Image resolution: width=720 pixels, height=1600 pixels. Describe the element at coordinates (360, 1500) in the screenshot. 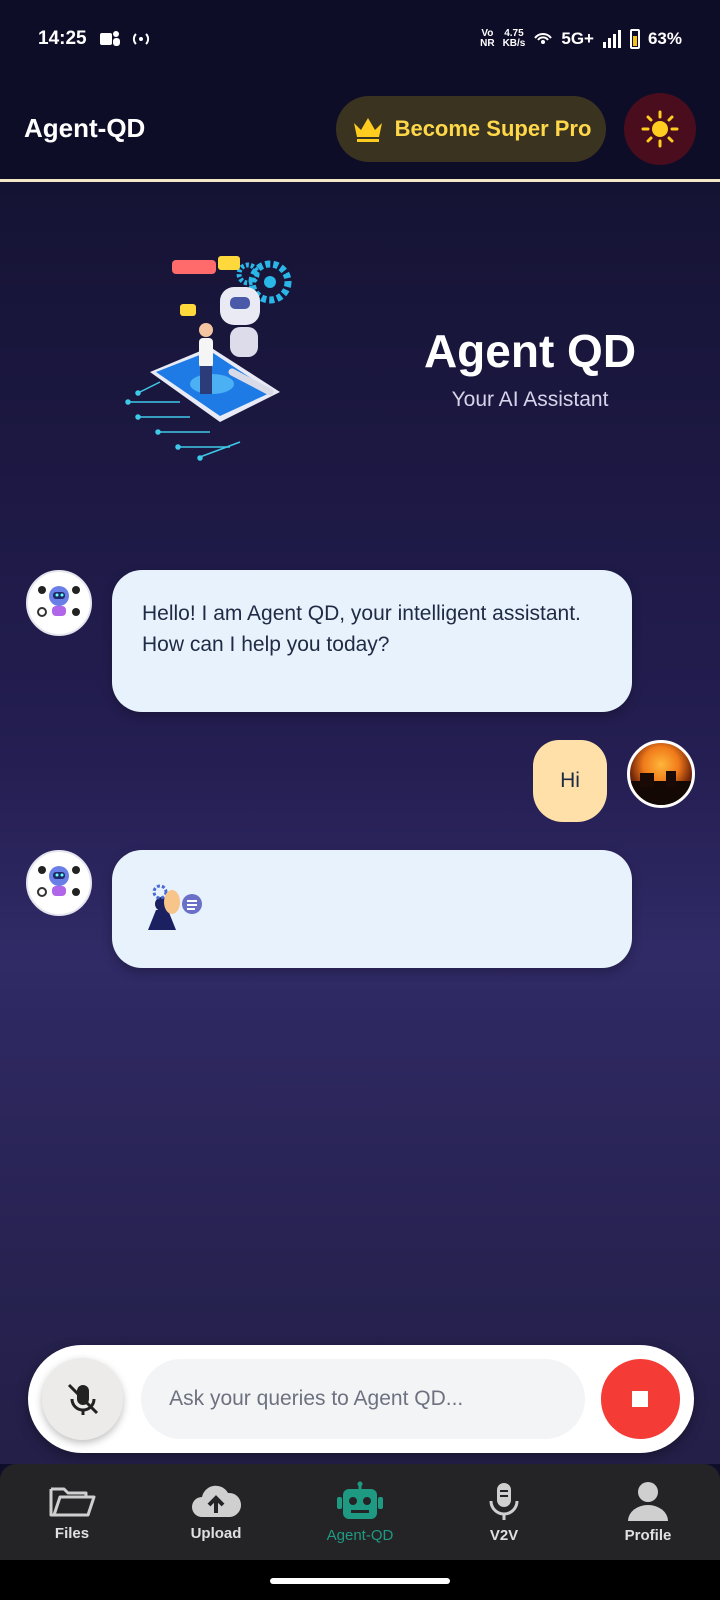

I see `robot-icon` at that location.